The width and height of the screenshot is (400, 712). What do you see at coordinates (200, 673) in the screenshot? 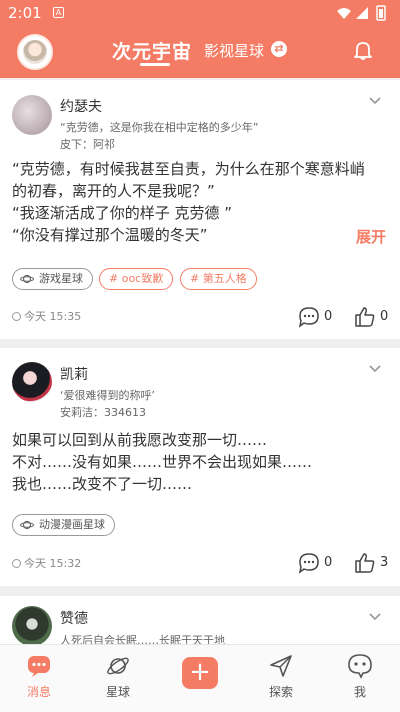
I see `add-post-button: +` at bounding box center [200, 673].